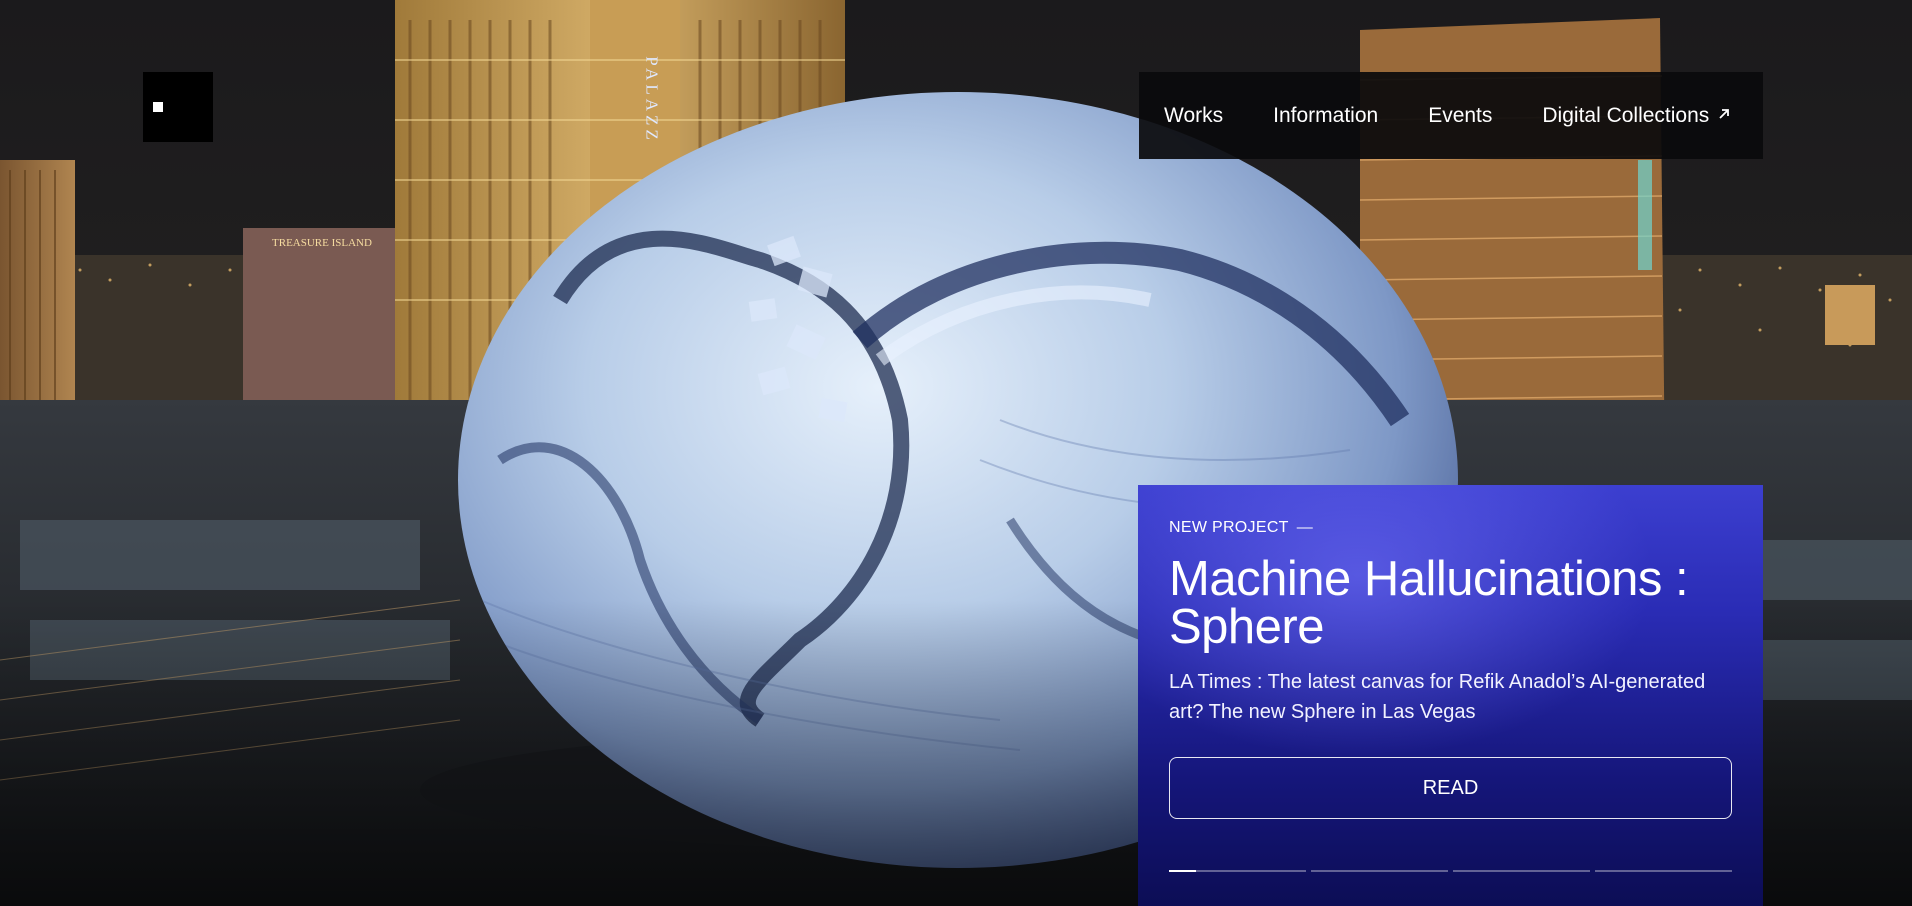 The width and height of the screenshot is (1912, 906). What do you see at coordinates (1450, 788) in the screenshot?
I see `read-button: READ` at bounding box center [1450, 788].